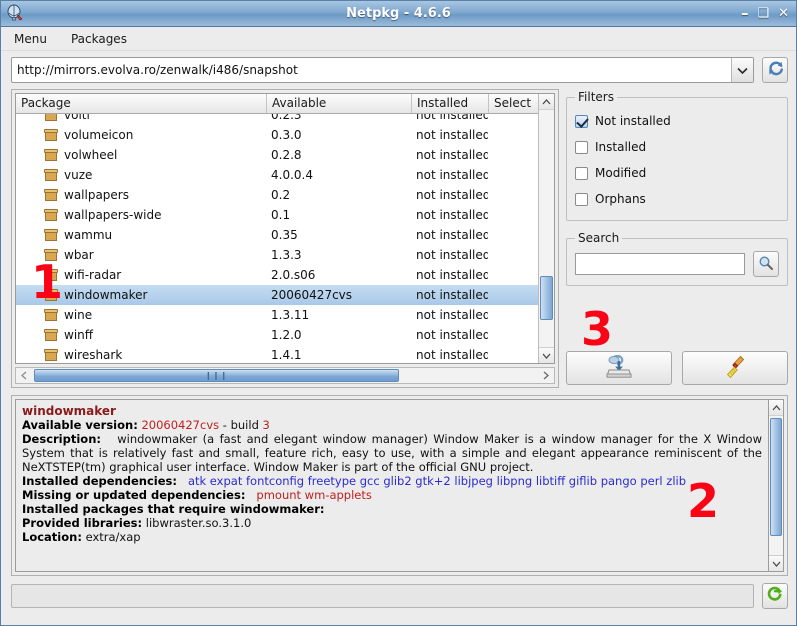 The width and height of the screenshot is (797, 626). Describe the element at coordinates (742, 70) in the screenshot. I see `chevron-down-icon` at that location.